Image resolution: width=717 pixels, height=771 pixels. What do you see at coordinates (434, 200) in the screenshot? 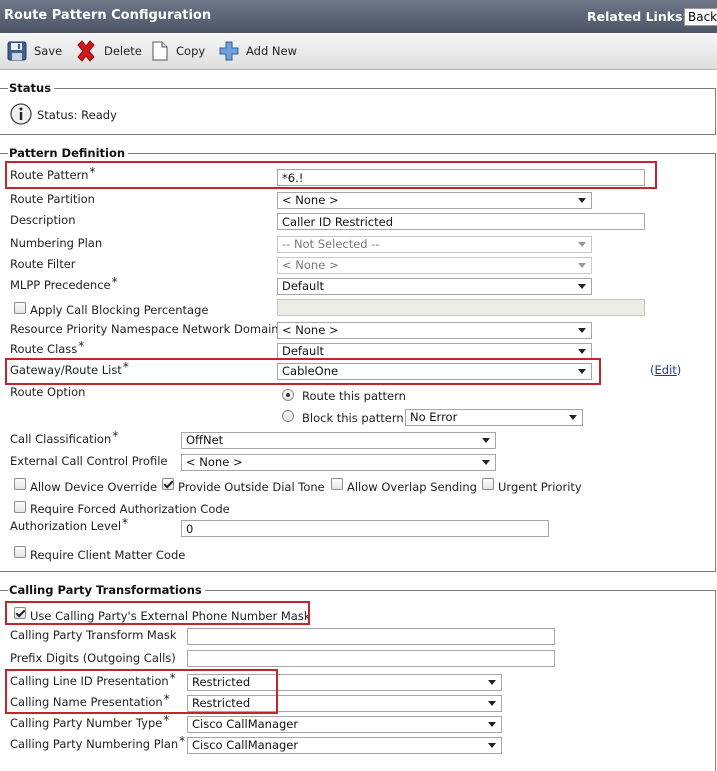
I see `route-partition-select: < None >` at bounding box center [434, 200].